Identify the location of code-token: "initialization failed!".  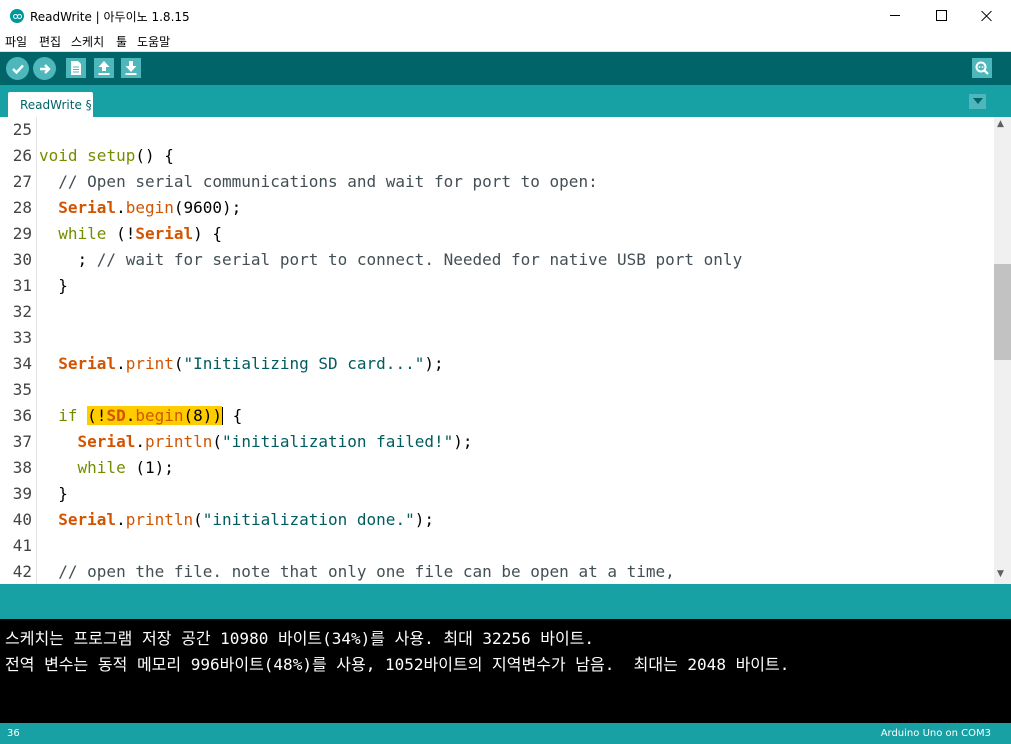
(338, 441).